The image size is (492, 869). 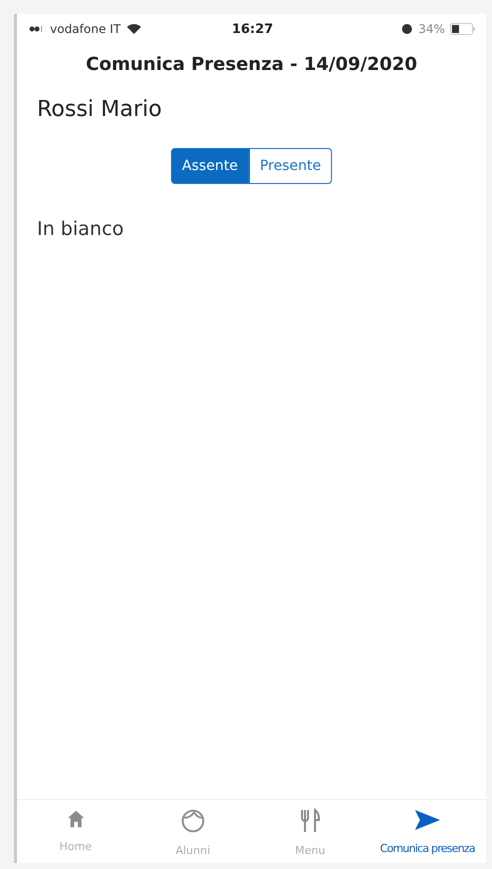 I want to click on student-name: Rossi Mario, so click(x=100, y=109).